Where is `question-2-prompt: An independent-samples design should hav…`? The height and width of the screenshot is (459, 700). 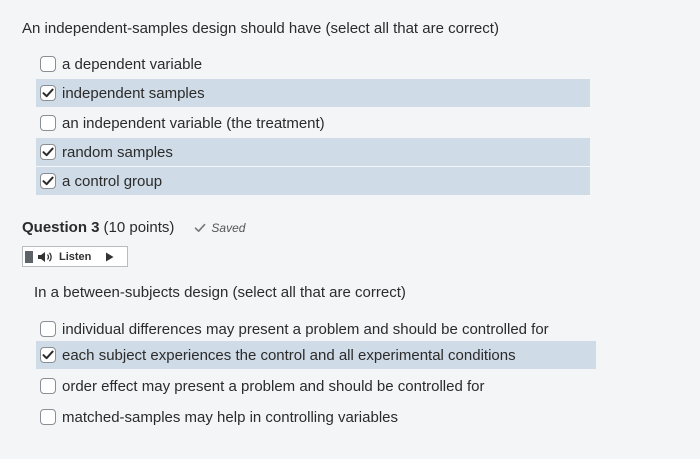 question-2-prompt: An independent-samples design should hav… is located at coordinates (260, 28).